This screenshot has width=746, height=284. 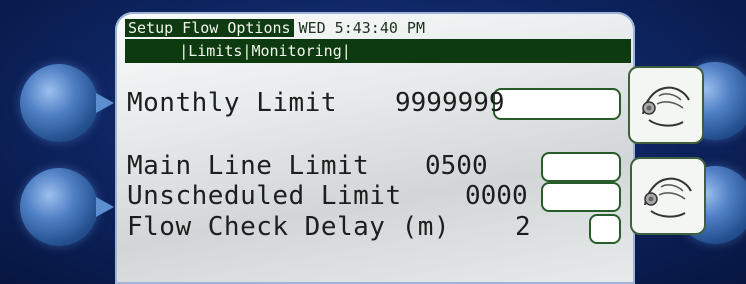 What do you see at coordinates (289, 227) in the screenshot?
I see `flow-check-delay-label: Flow Check Delay (m)` at bounding box center [289, 227].